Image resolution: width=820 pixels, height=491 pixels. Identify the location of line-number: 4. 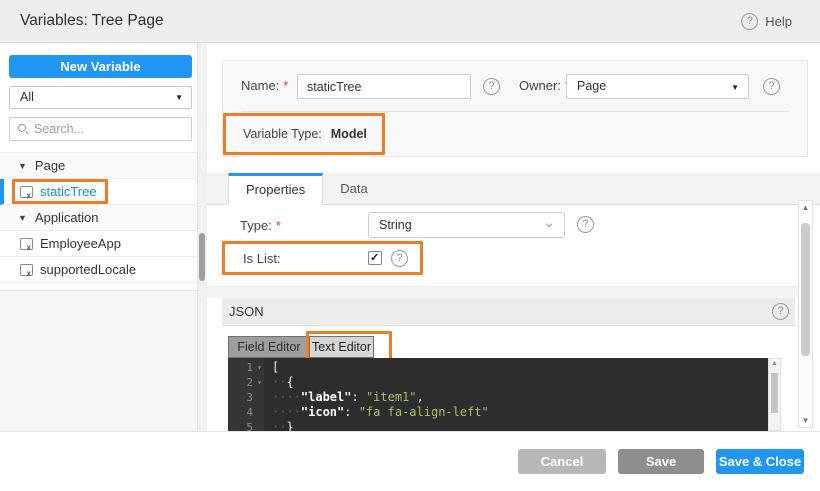
(249, 412).